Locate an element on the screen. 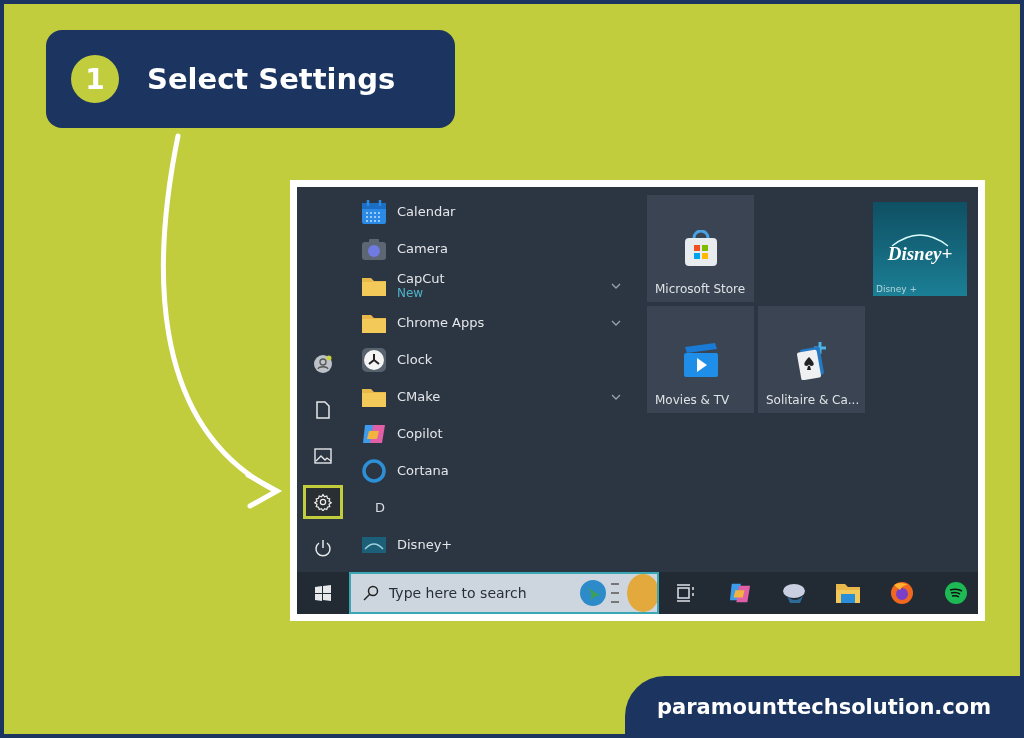 The width and height of the screenshot is (1024, 738). step-title: Select Settings is located at coordinates (271, 79).